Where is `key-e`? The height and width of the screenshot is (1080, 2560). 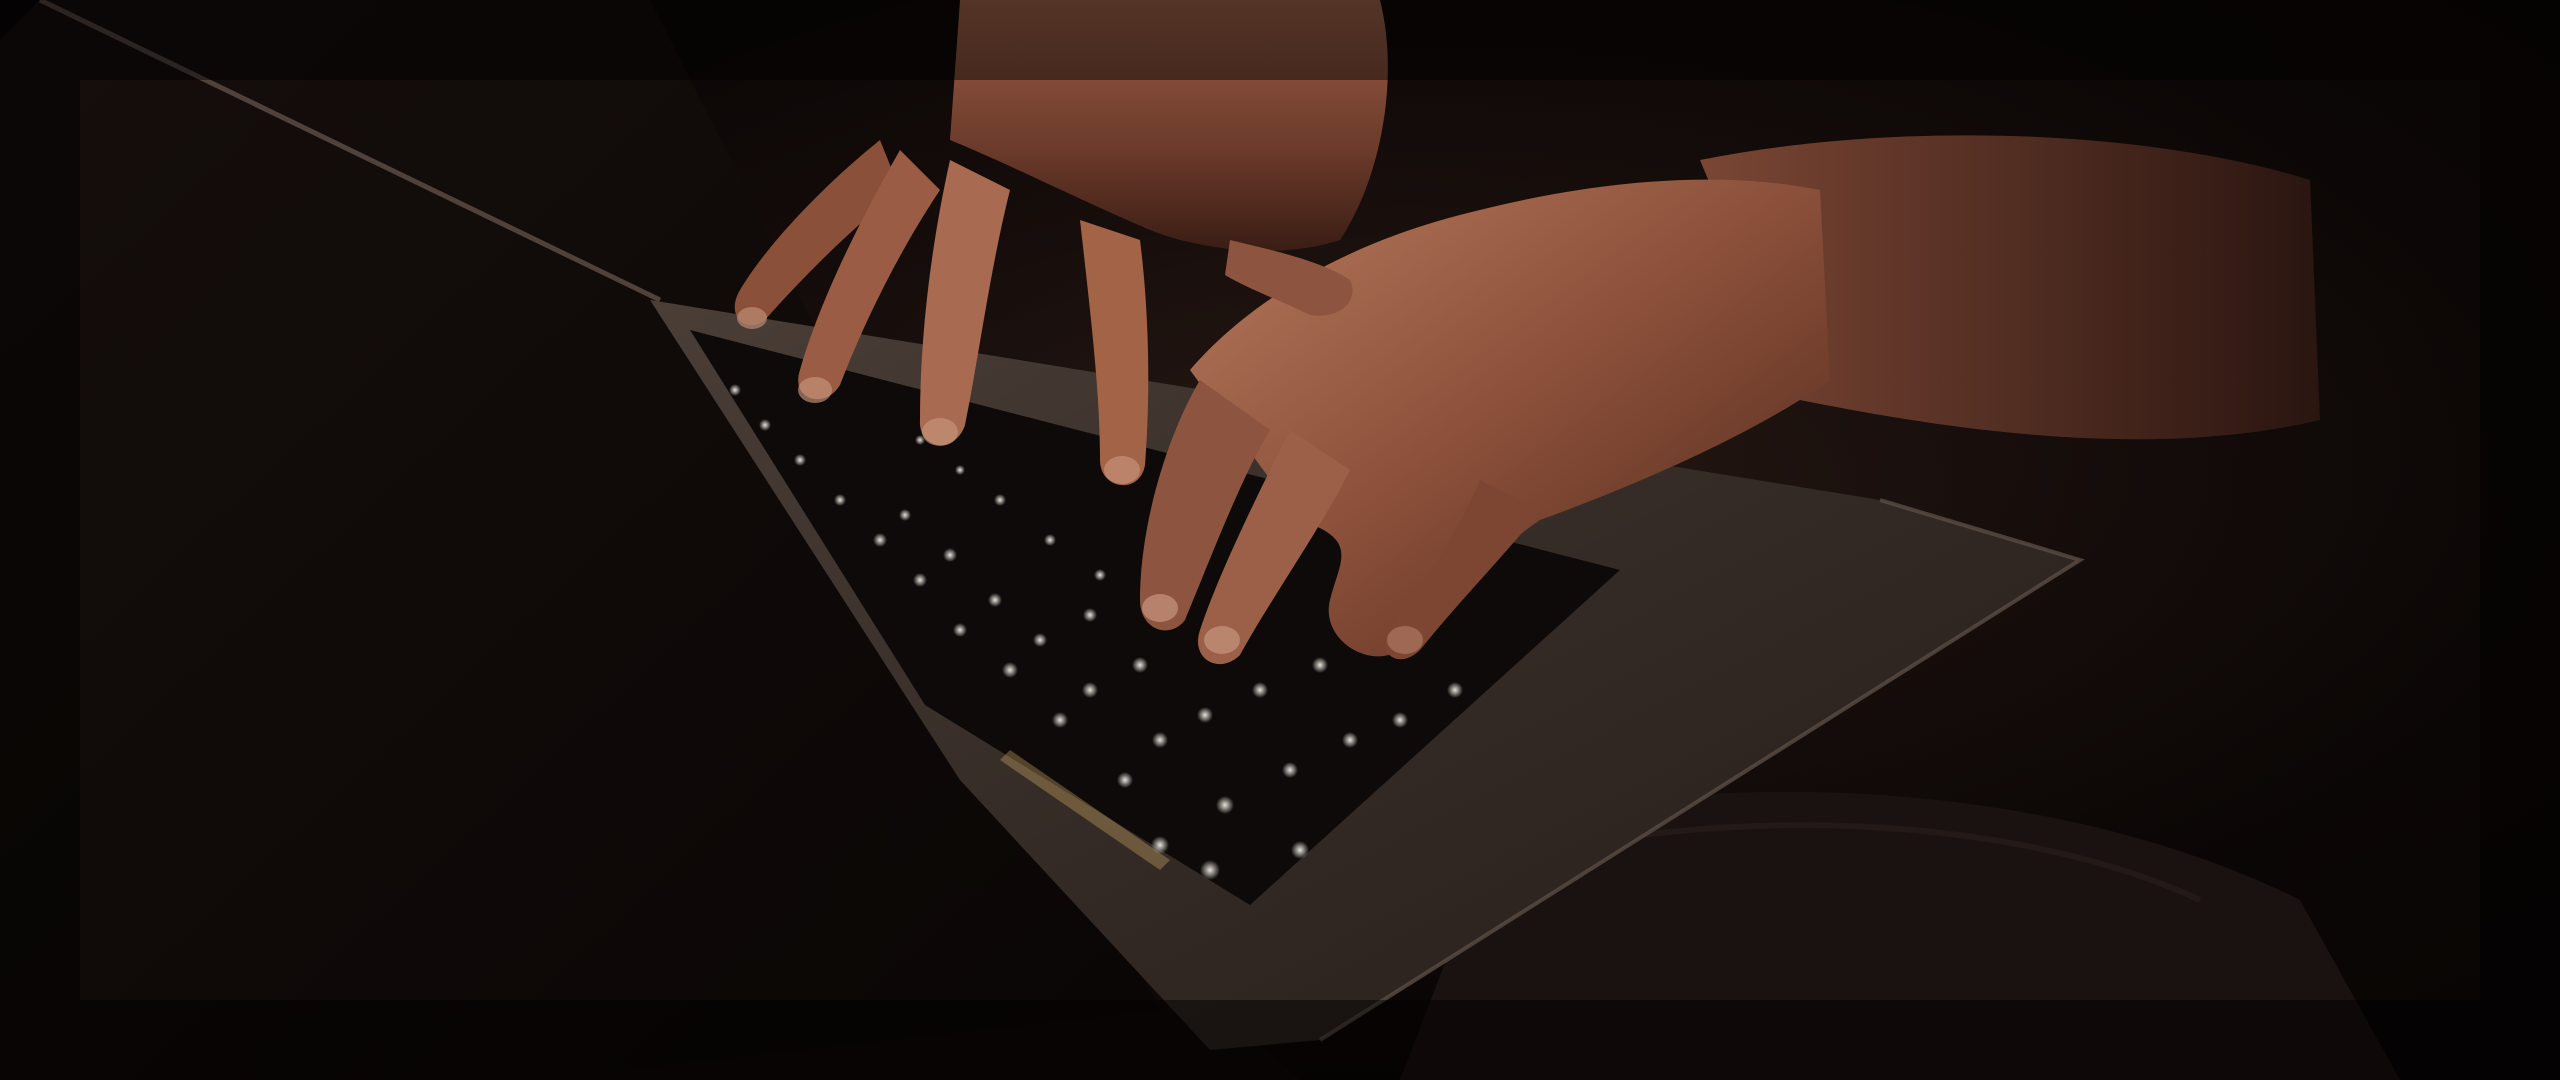 key-e is located at coordinates (1090, 690).